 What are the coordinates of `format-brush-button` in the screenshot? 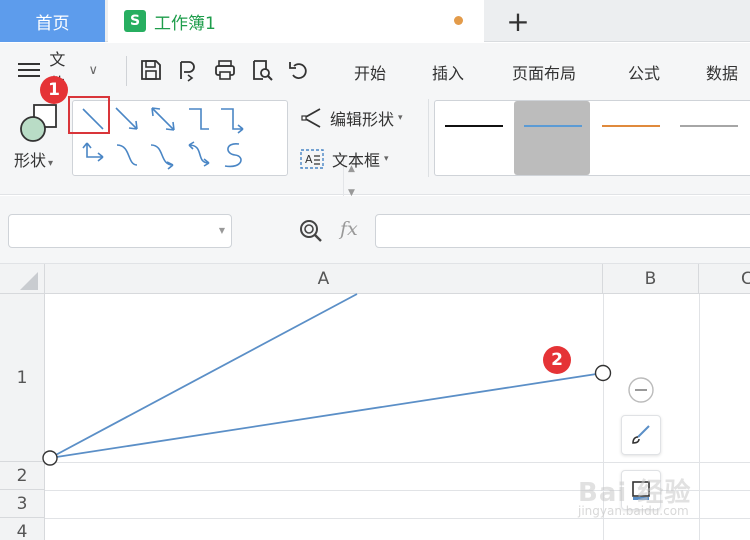 It's located at (641, 435).